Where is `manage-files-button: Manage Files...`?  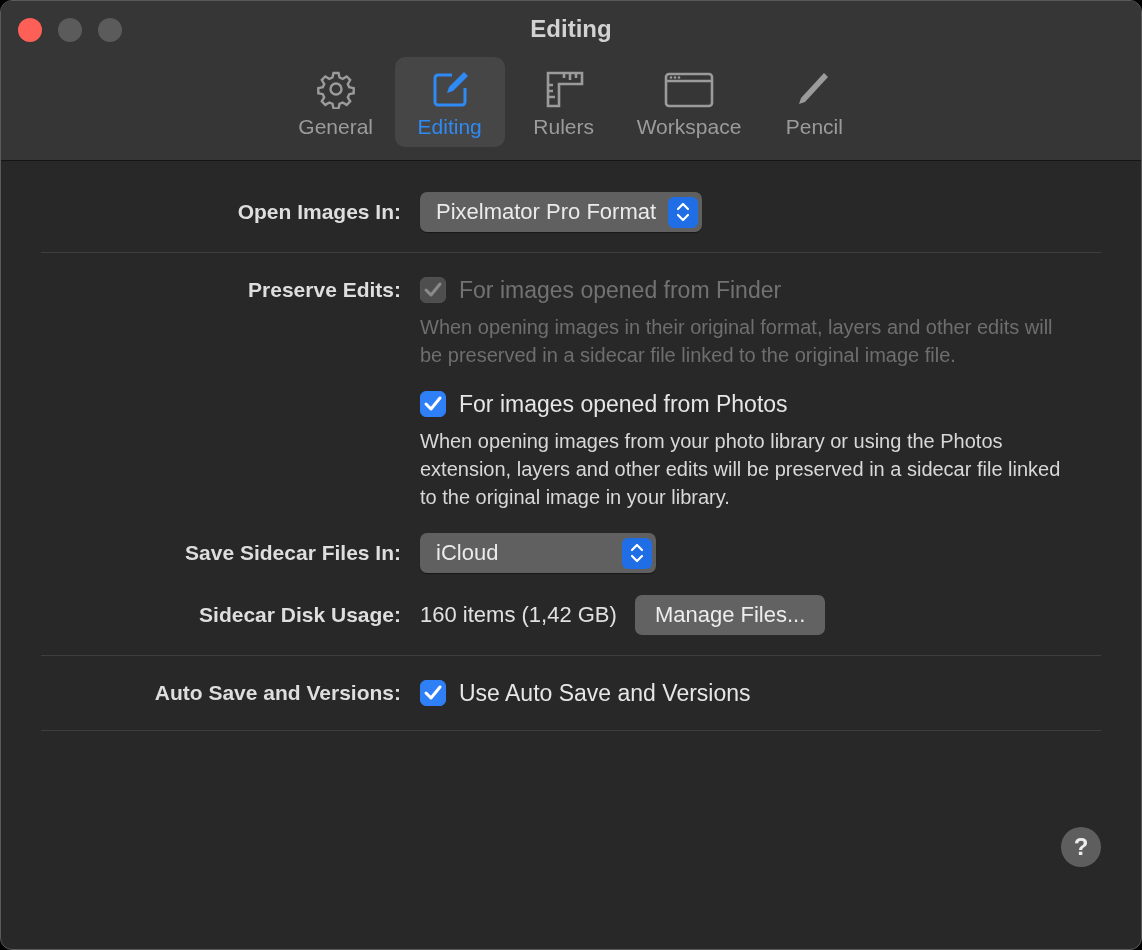 manage-files-button: Manage Files... is located at coordinates (730, 615).